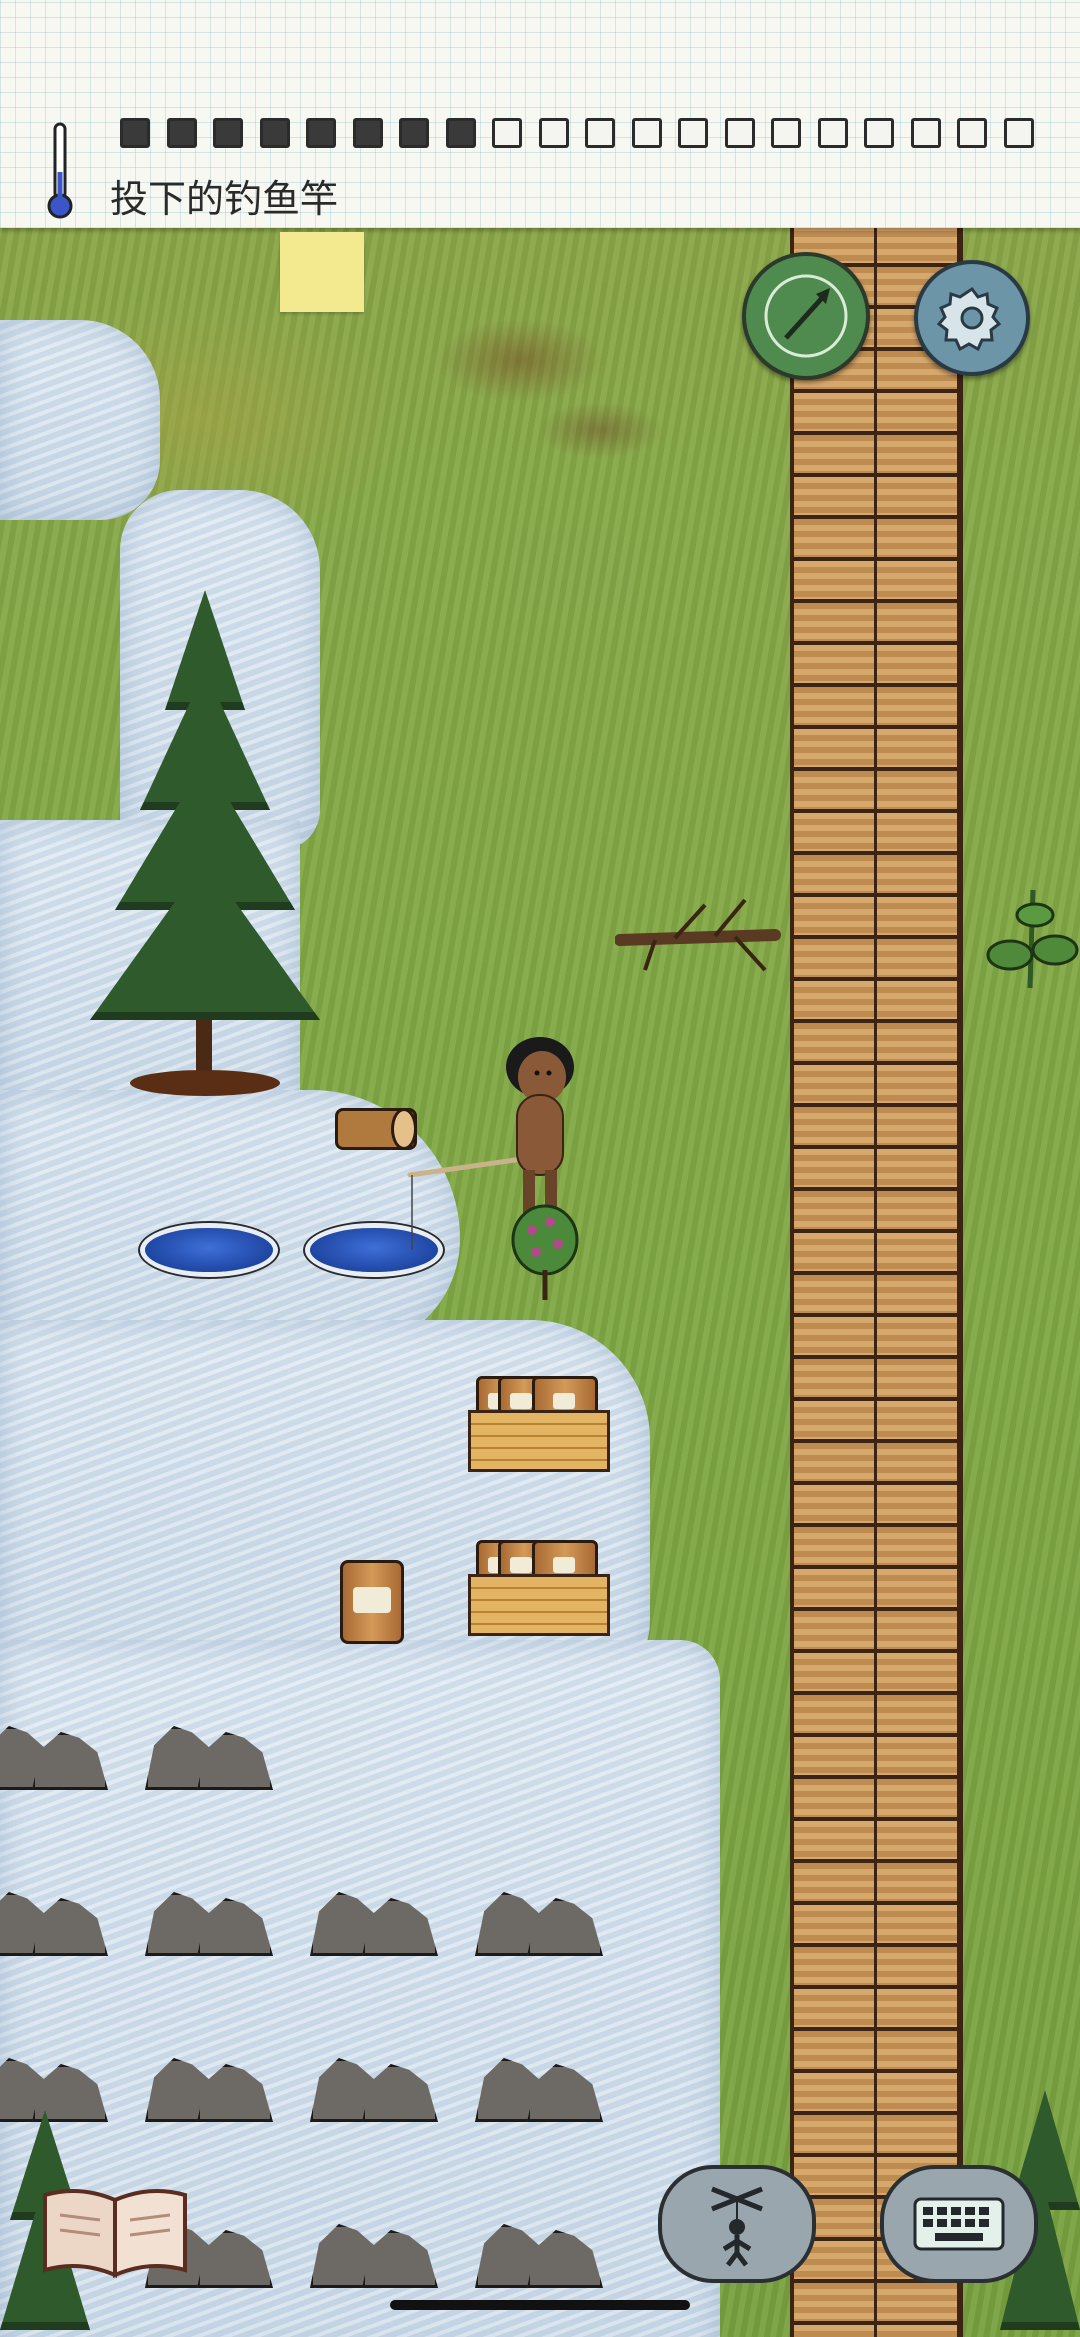 The width and height of the screenshot is (1080, 2337). I want to click on cut-log, so click(376, 1129).